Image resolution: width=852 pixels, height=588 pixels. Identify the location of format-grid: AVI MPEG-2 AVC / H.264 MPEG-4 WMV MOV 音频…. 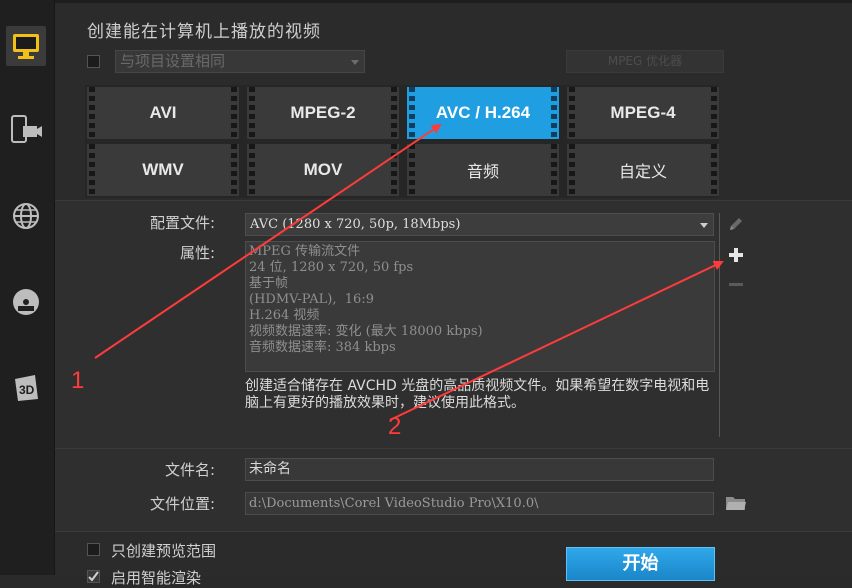
(402, 141).